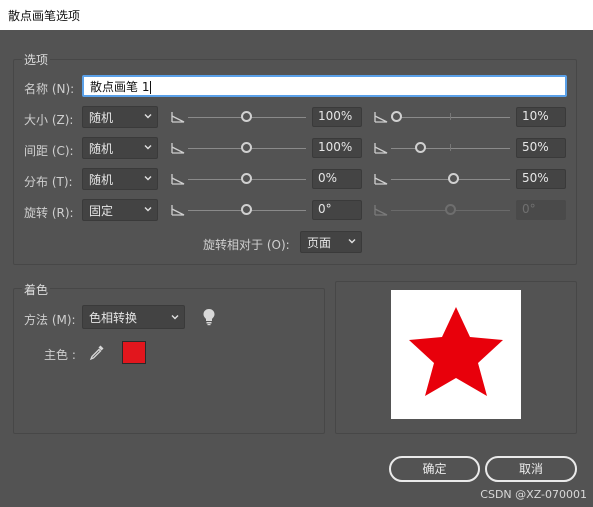 The width and height of the screenshot is (593, 507). I want to click on spacing-max-slider-thumb, so click(420, 147).